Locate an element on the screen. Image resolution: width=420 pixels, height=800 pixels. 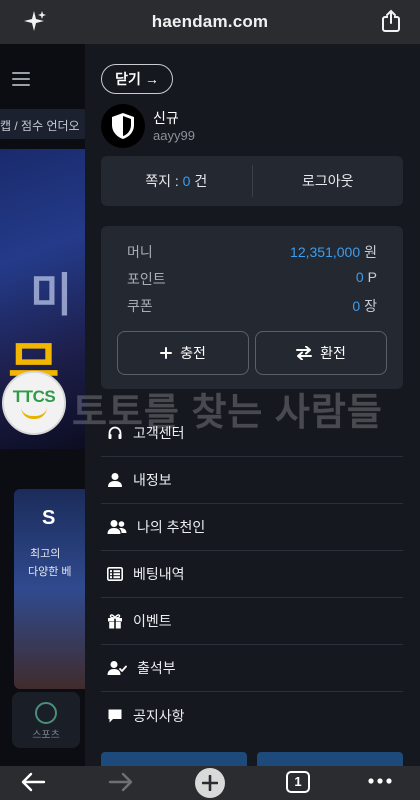
close-button: 닫기 → is located at coordinates (137, 79).